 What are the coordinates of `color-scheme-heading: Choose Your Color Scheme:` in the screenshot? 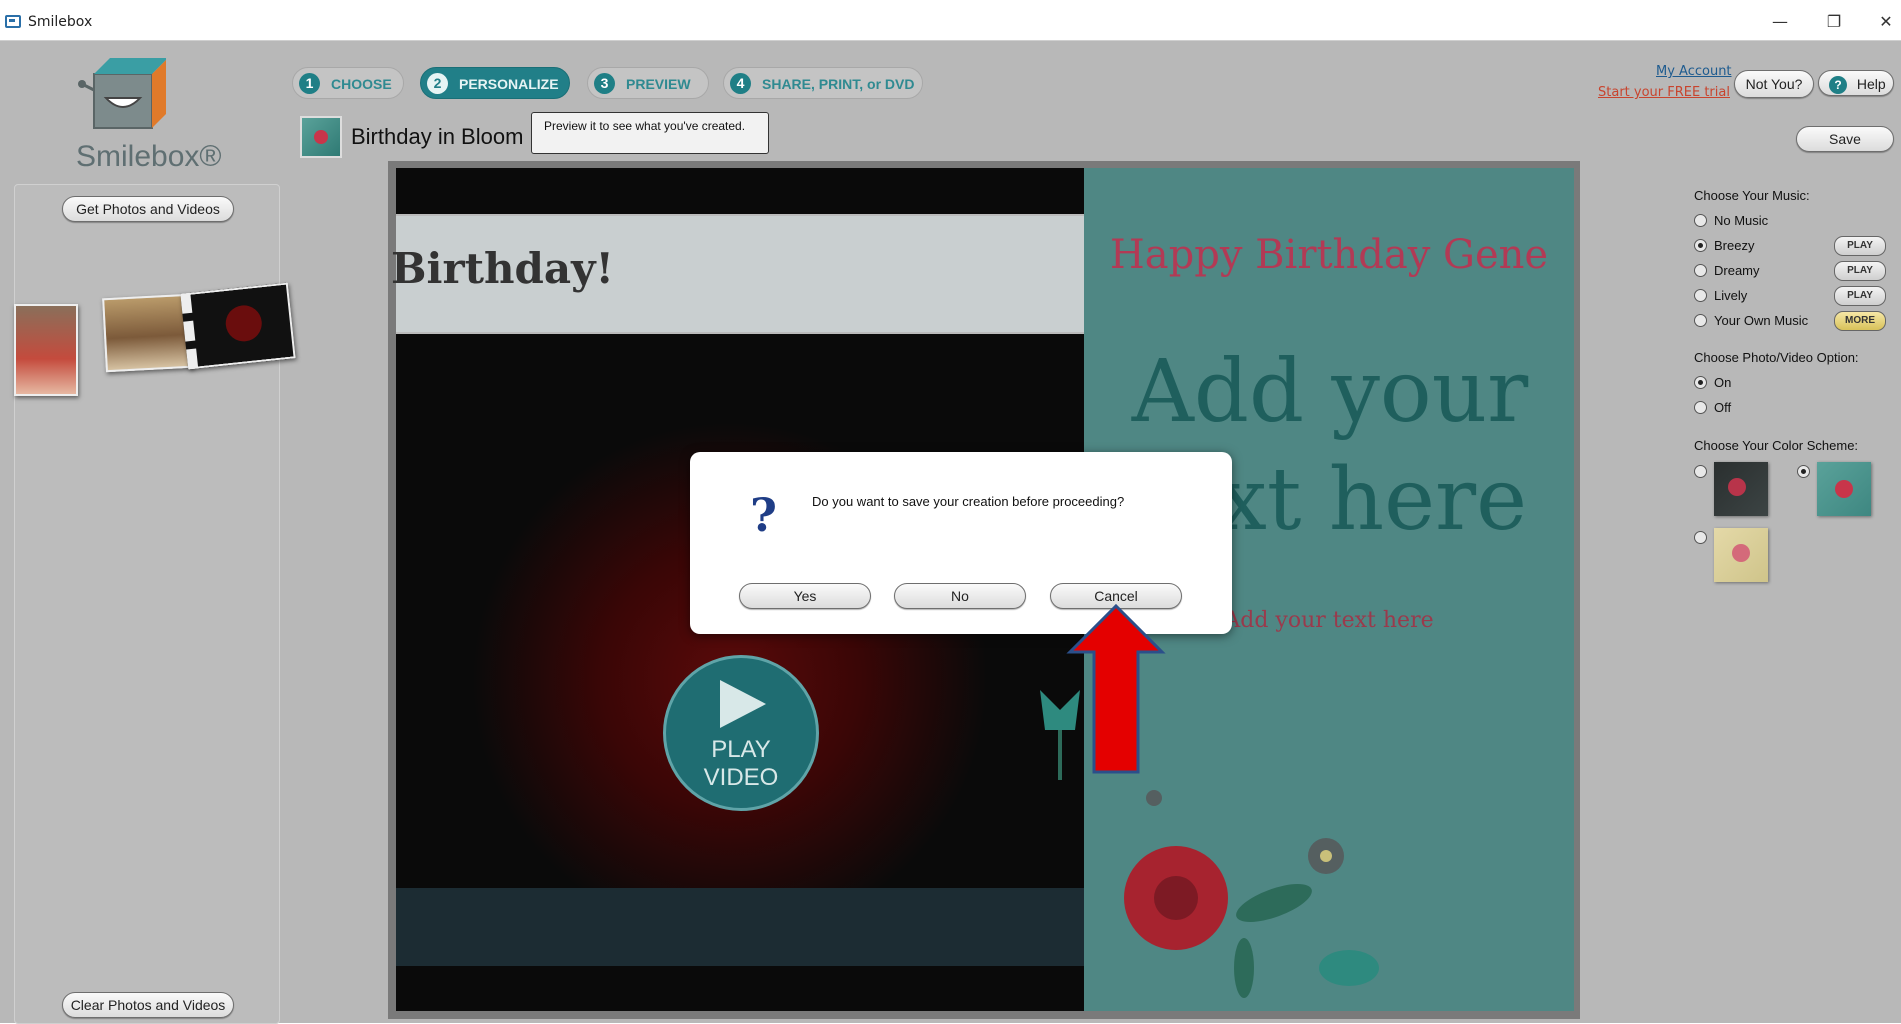 It's located at (1776, 445).